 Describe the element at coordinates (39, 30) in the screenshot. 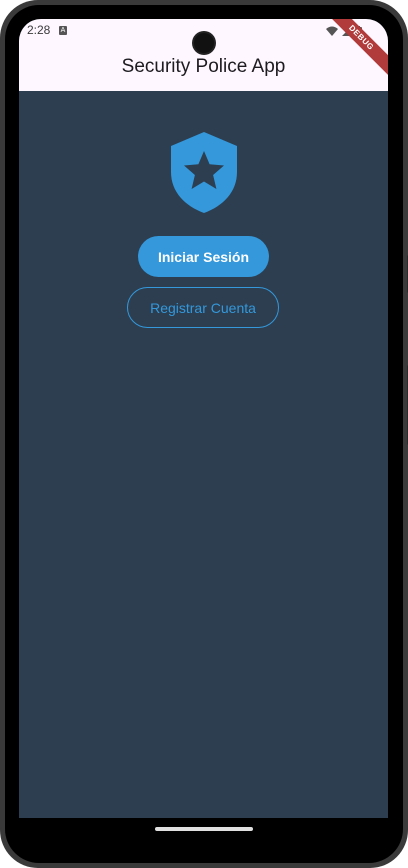

I see `status-time: 2:28` at that location.